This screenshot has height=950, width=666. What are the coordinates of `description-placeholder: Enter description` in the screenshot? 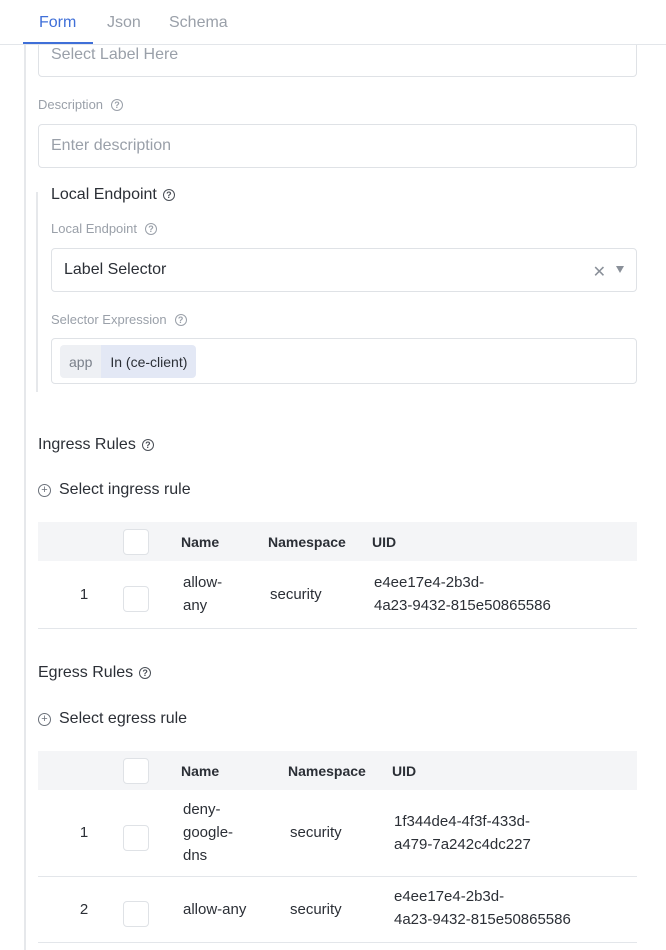 It's located at (111, 145).